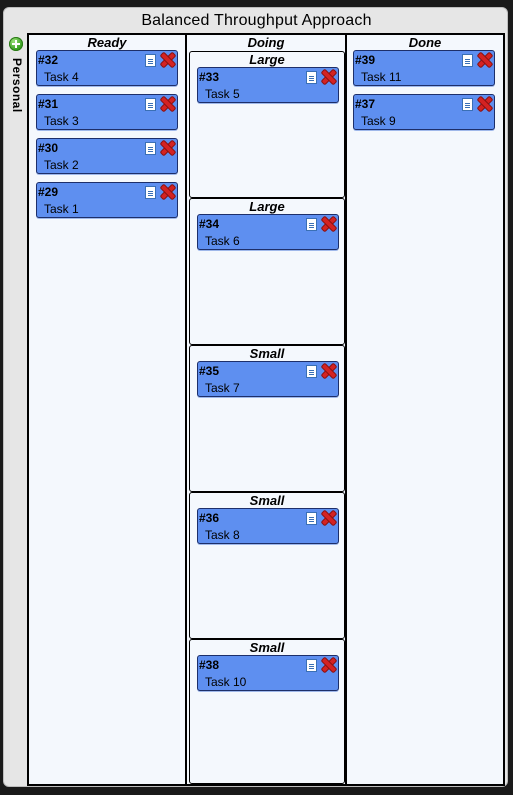  Describe the element at coordinates (226, 682) in the screenshot. I see `card-title: Task 10` at that location.